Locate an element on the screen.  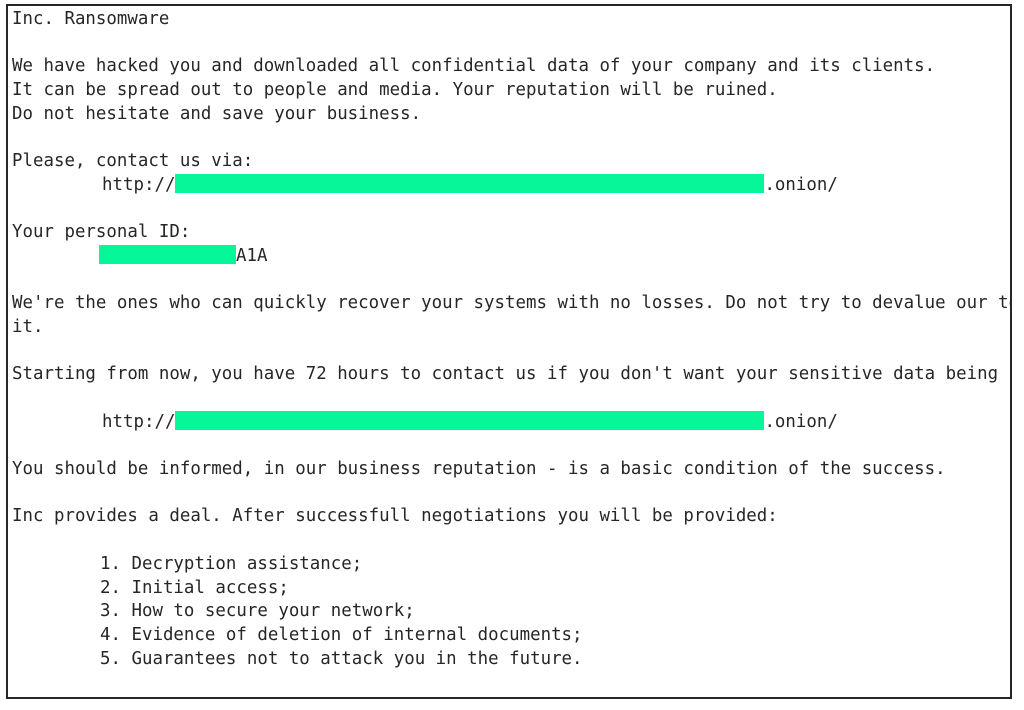
deal-item: 1. Decryption assistance; is located at coordinates (231, 563).